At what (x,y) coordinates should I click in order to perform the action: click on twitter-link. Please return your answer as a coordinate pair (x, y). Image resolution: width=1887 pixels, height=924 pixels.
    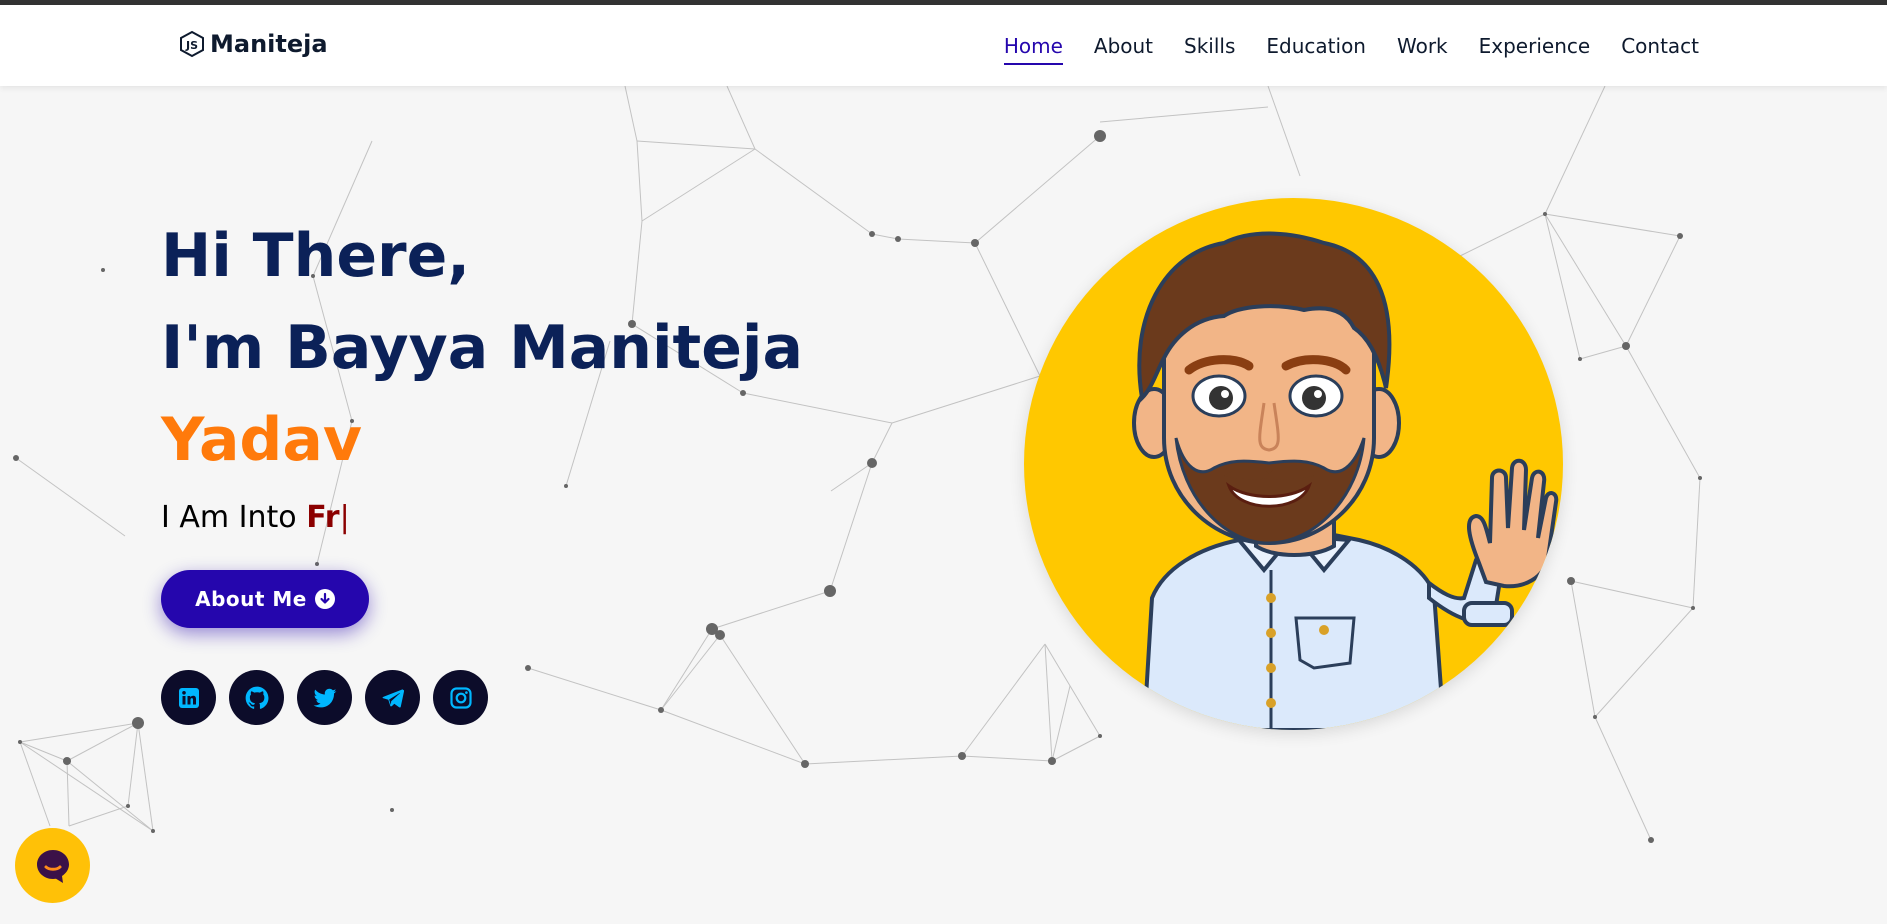
    Looking at the image, I should click on (324, 697).